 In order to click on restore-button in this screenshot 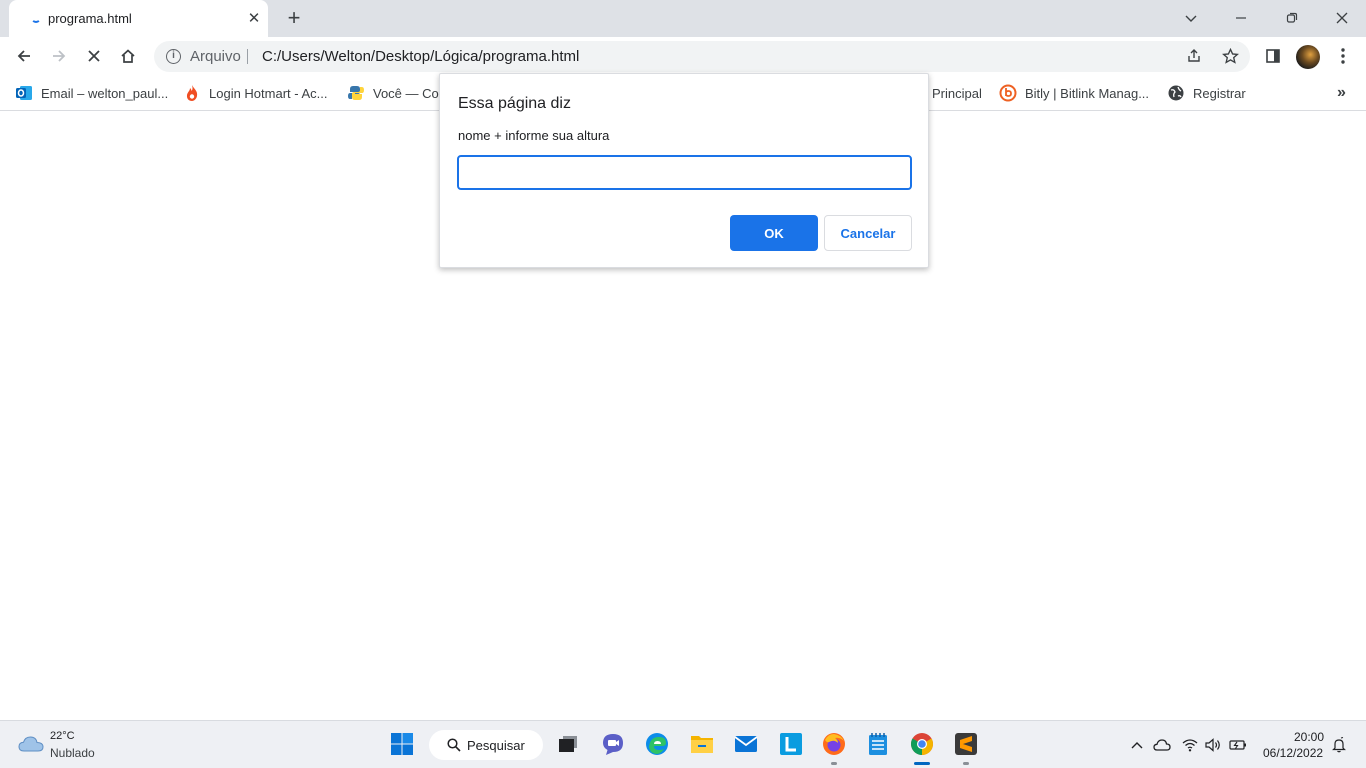, I will do `click(1292, 18)`.